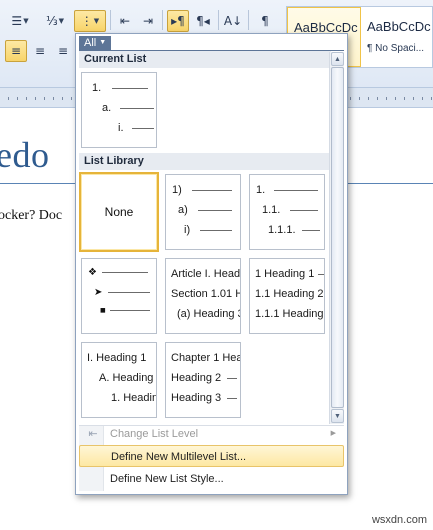 This screenshot has height=530, width=433. What do you see at coordinates (333, 433) in the screenshot?
I see `submenu-arrow-icon: ▶` at bounding box center [333, 433].